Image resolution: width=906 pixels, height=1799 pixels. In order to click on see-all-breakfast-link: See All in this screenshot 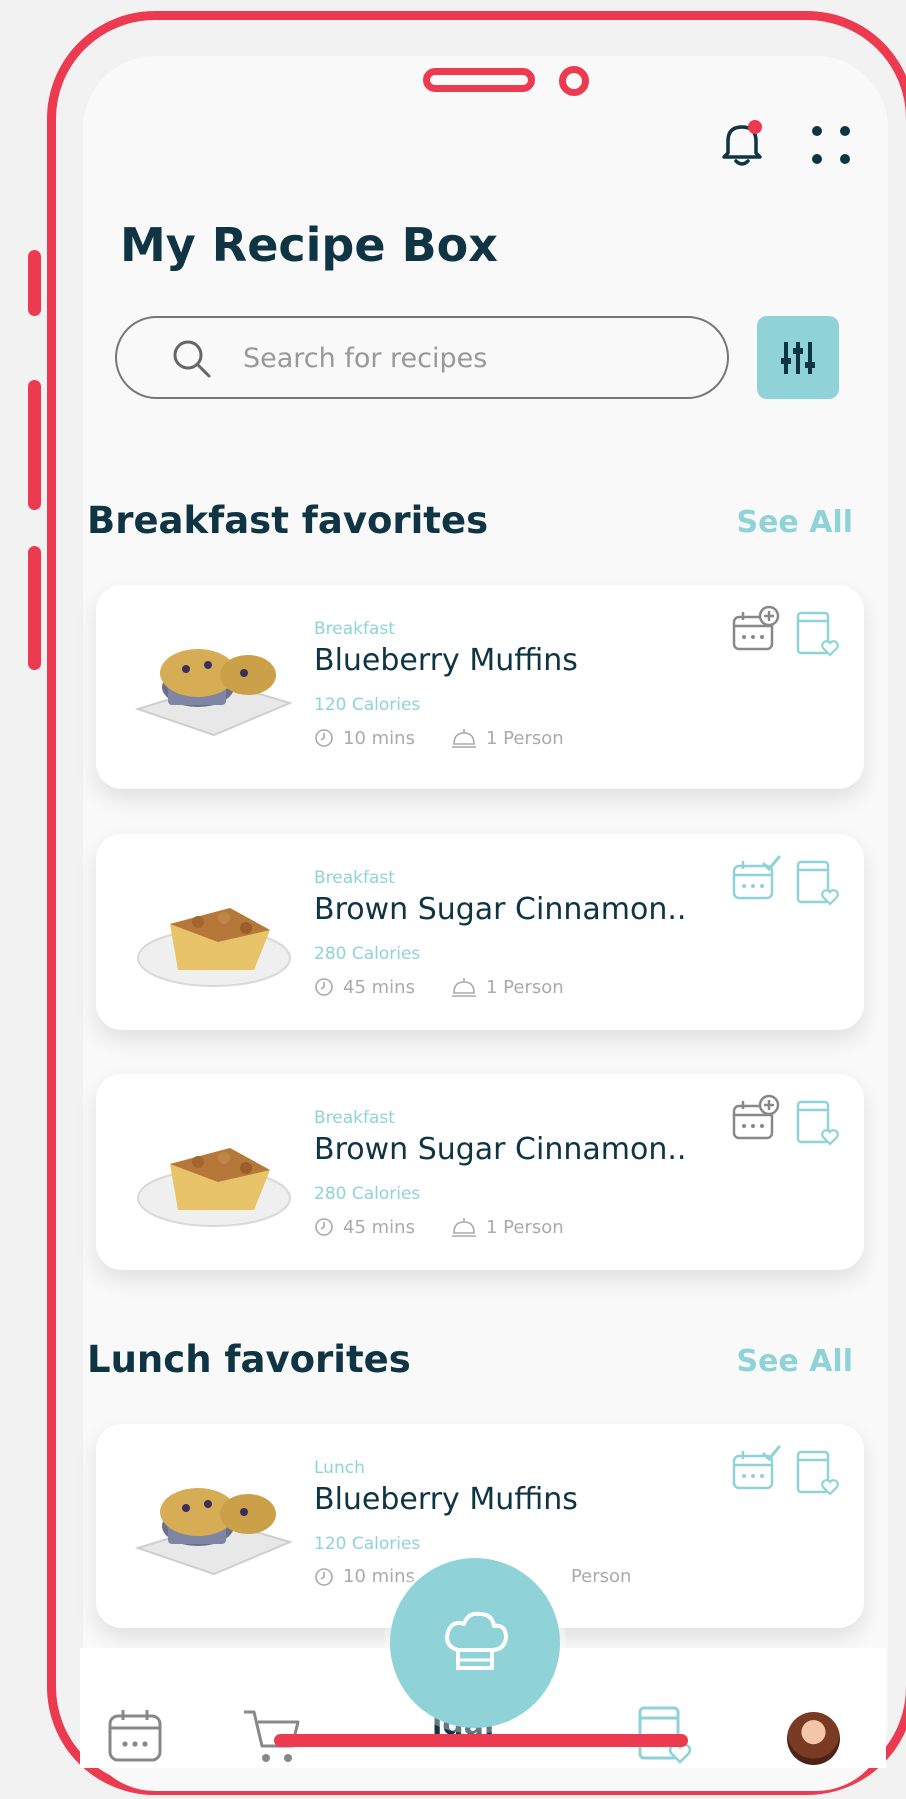, I will do `click(794, 522)`.